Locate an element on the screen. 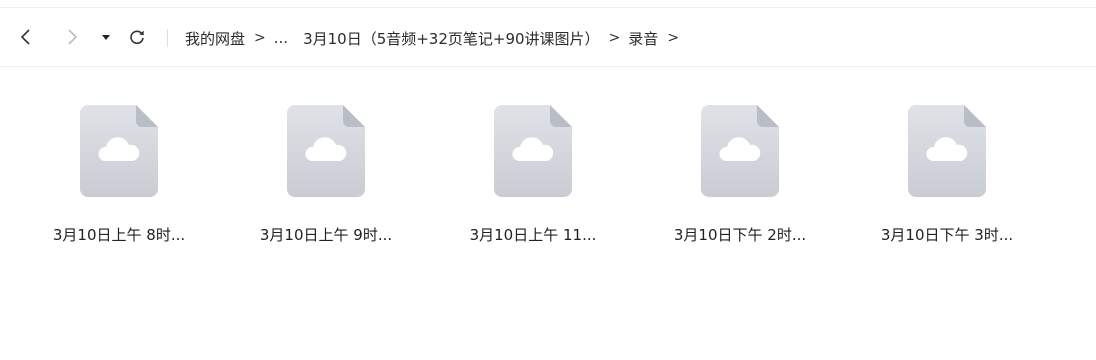 The width and height of the screenshot is (1096, 360). refresh-icon is located at coordinates (137, 37).